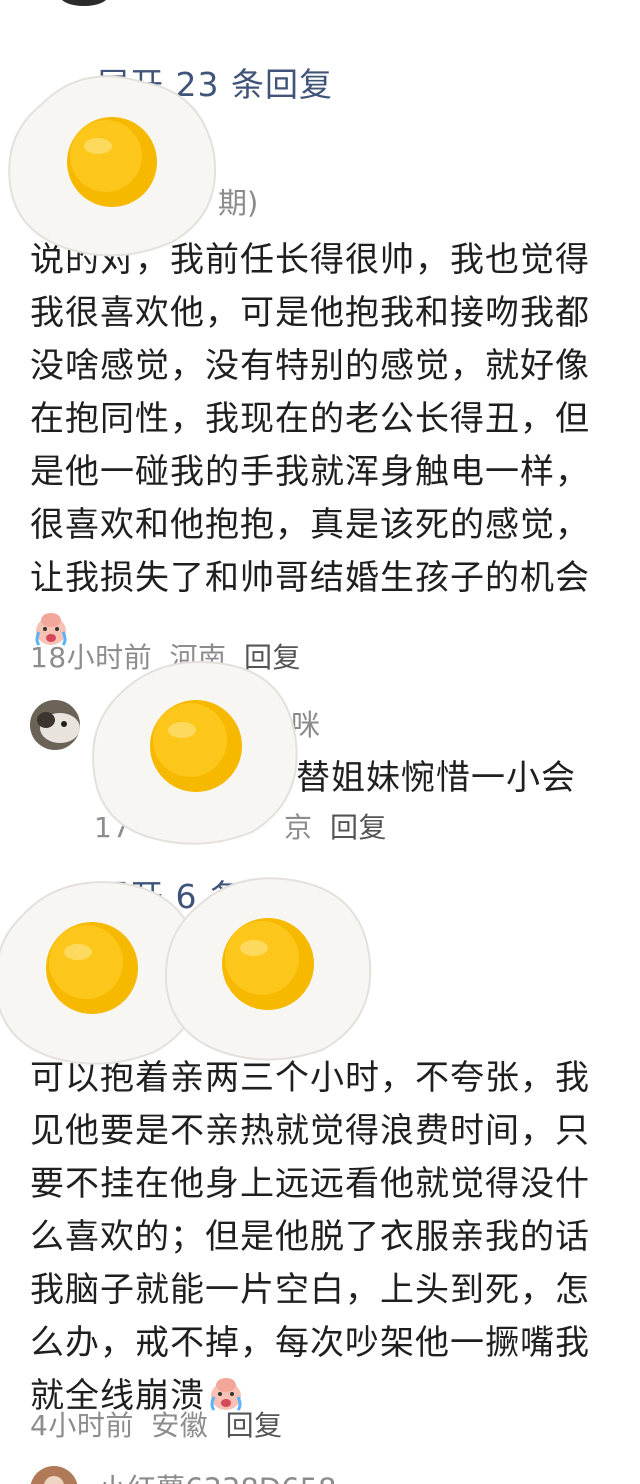 The width and height of the screenshot is (640, 1484). Describe the element at coordinates (82, 1425) in the screenshot. I see `comment-time: 4小时前` at that location.